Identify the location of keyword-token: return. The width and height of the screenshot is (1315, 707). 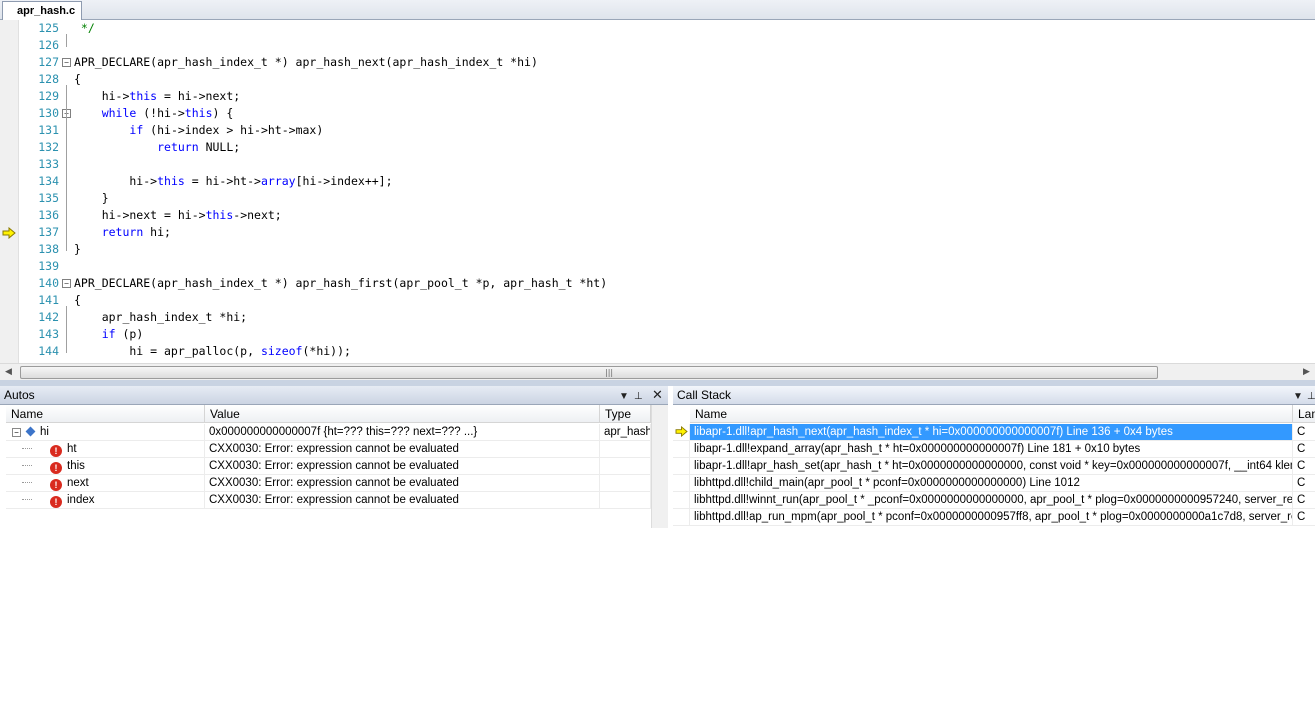
(178, 147).